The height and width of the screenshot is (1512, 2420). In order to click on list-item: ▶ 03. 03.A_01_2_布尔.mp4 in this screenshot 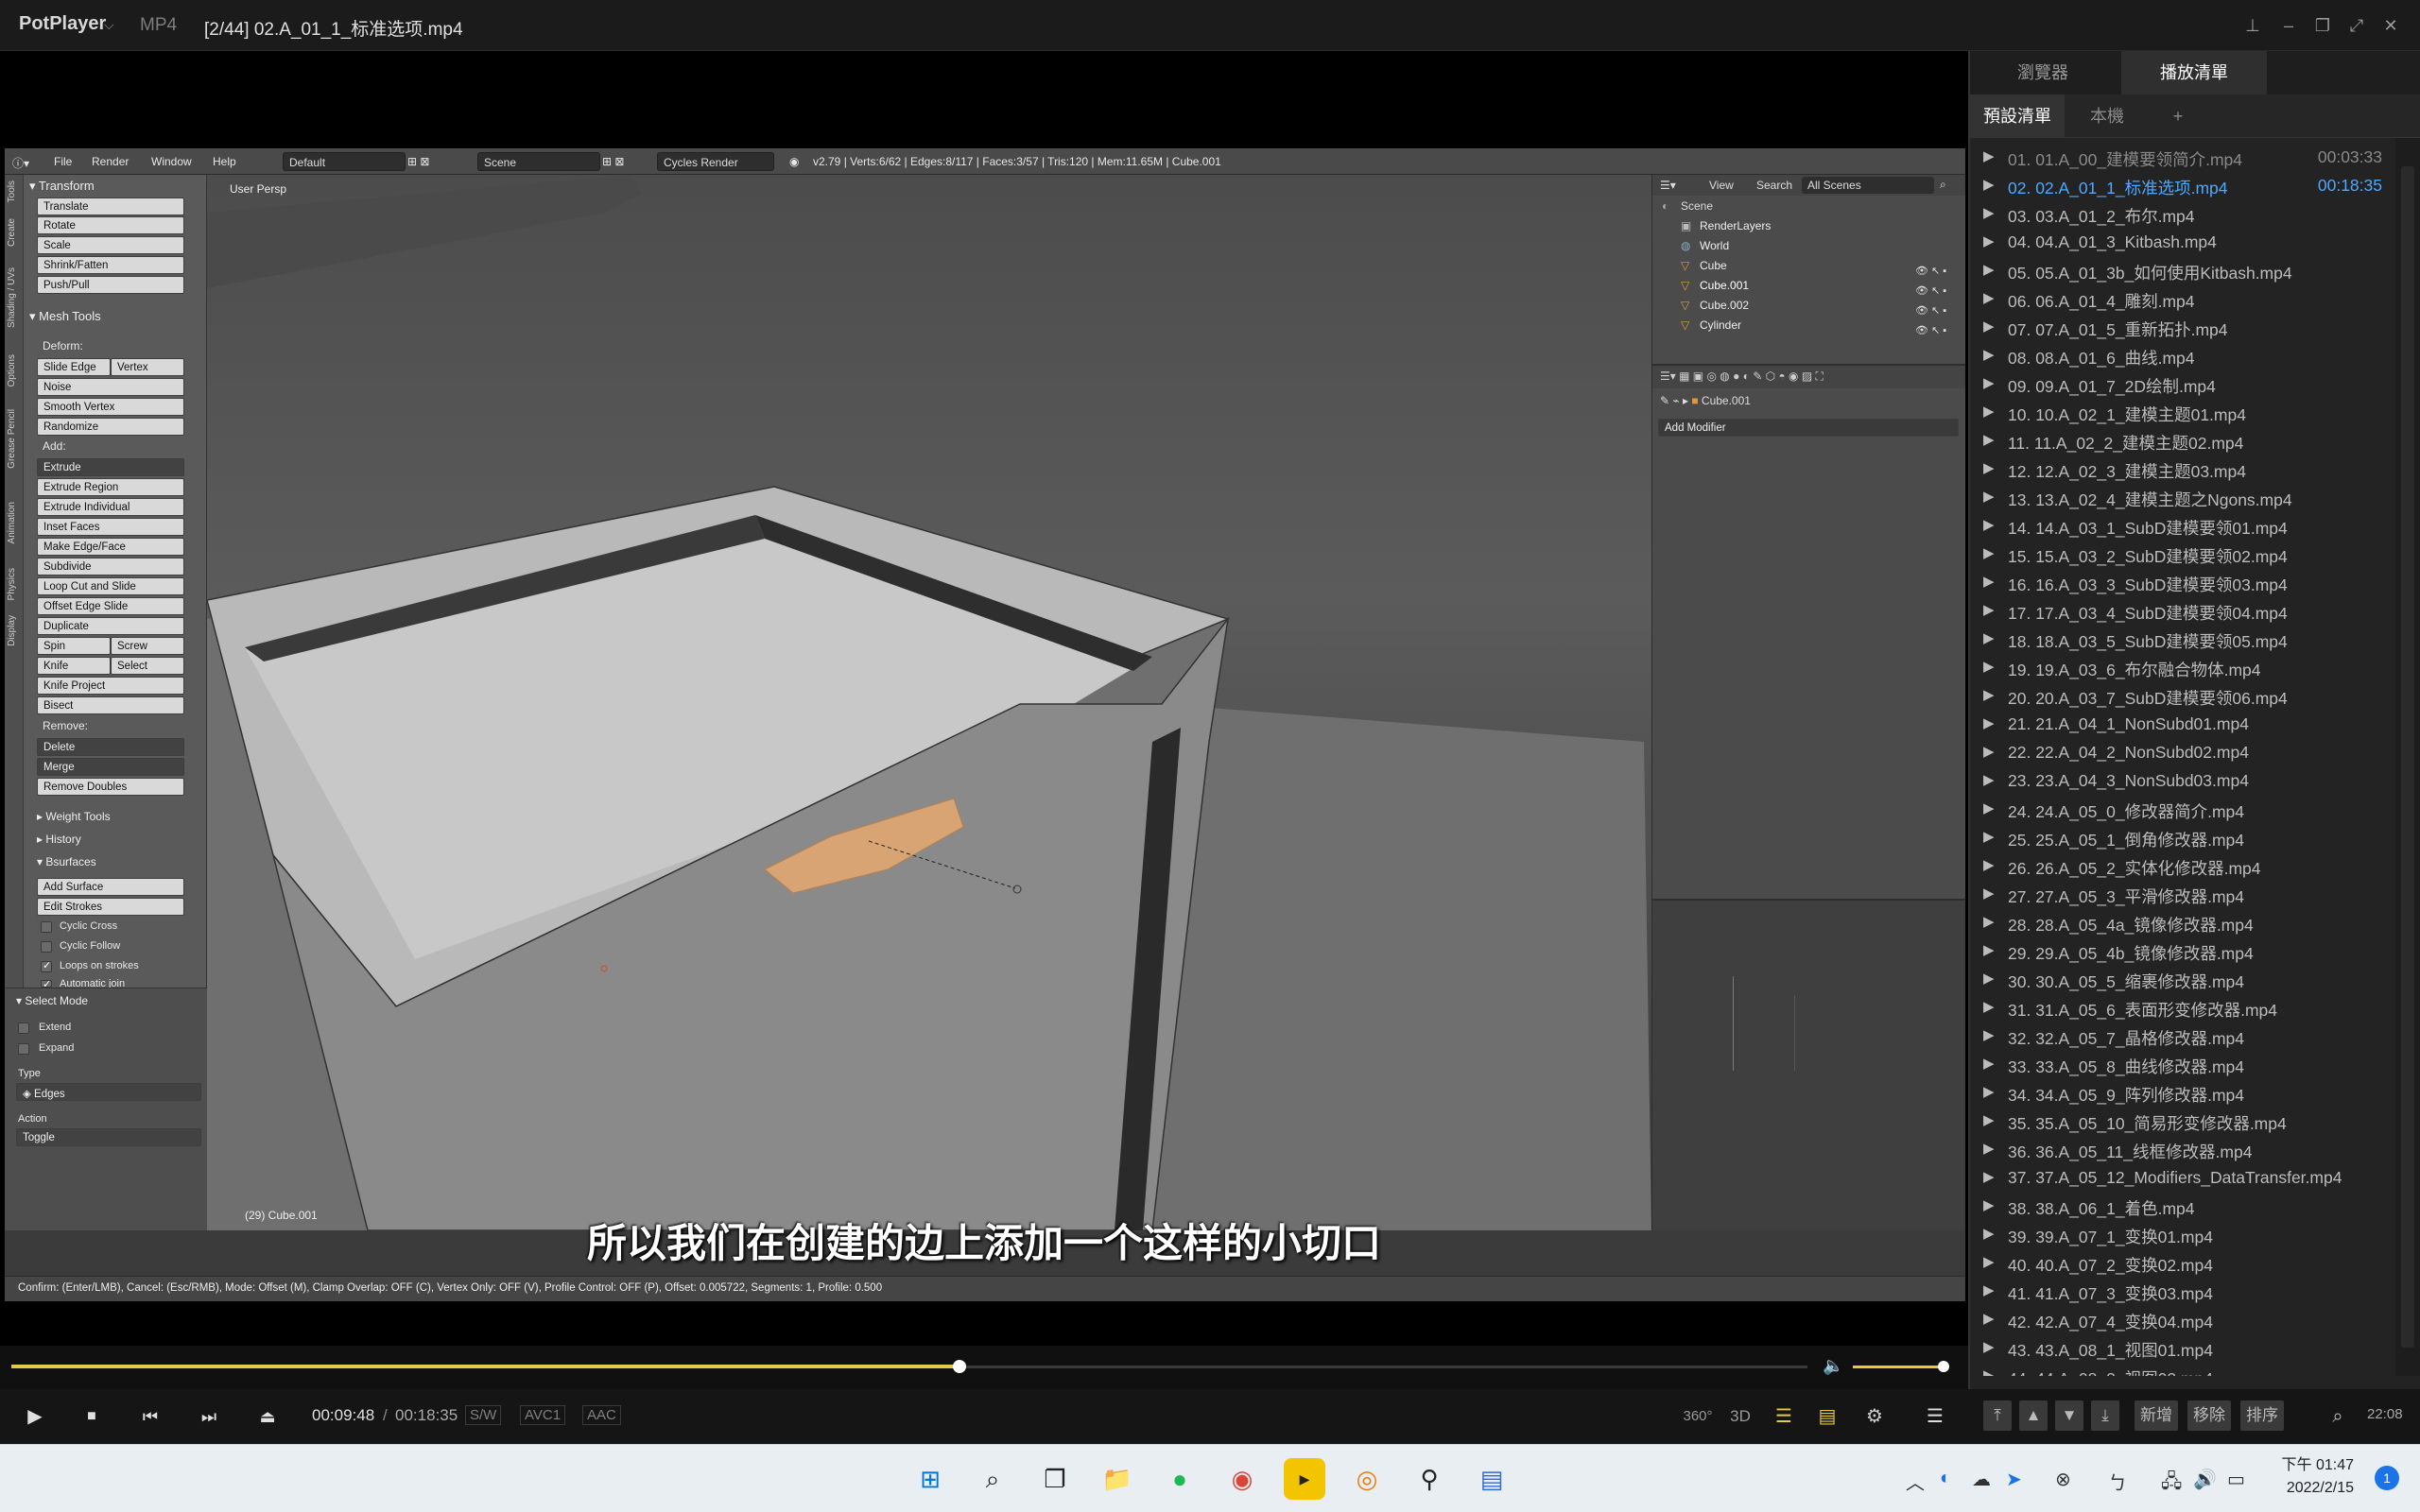, I will do `click(2181, 214)`.